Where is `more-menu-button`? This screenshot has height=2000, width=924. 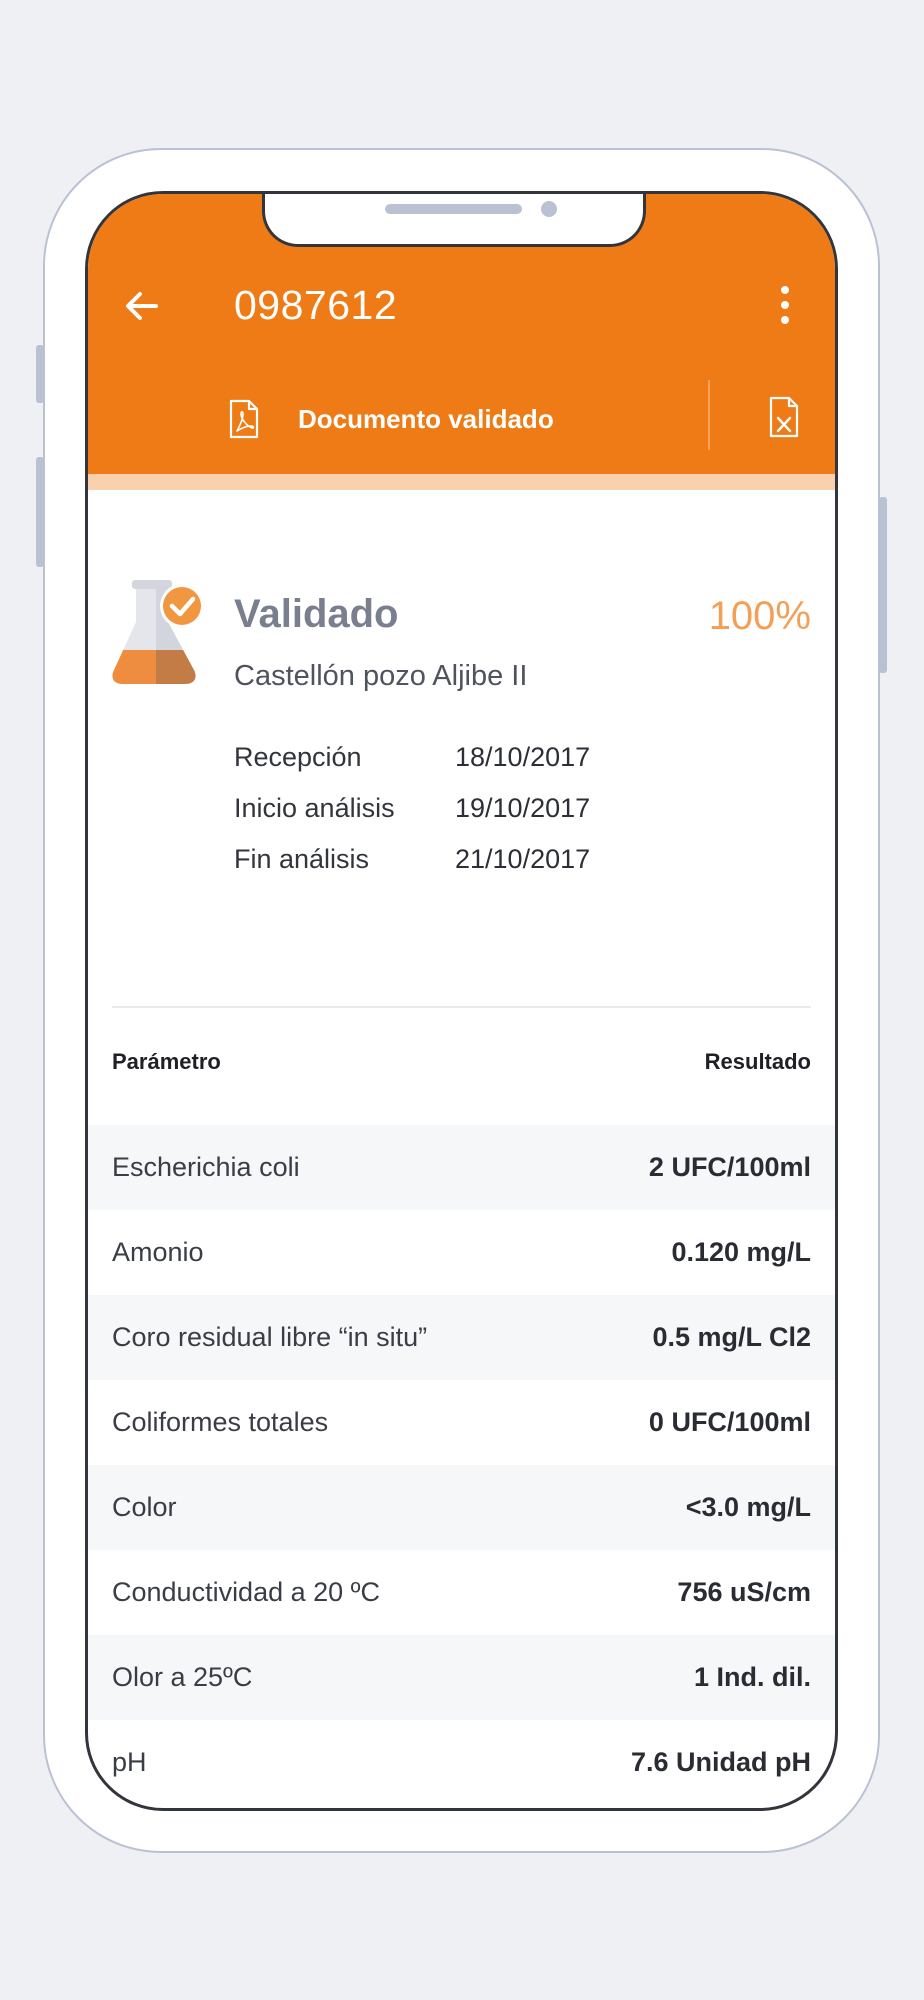 more-menu-button is located at coordinates (785, 305).